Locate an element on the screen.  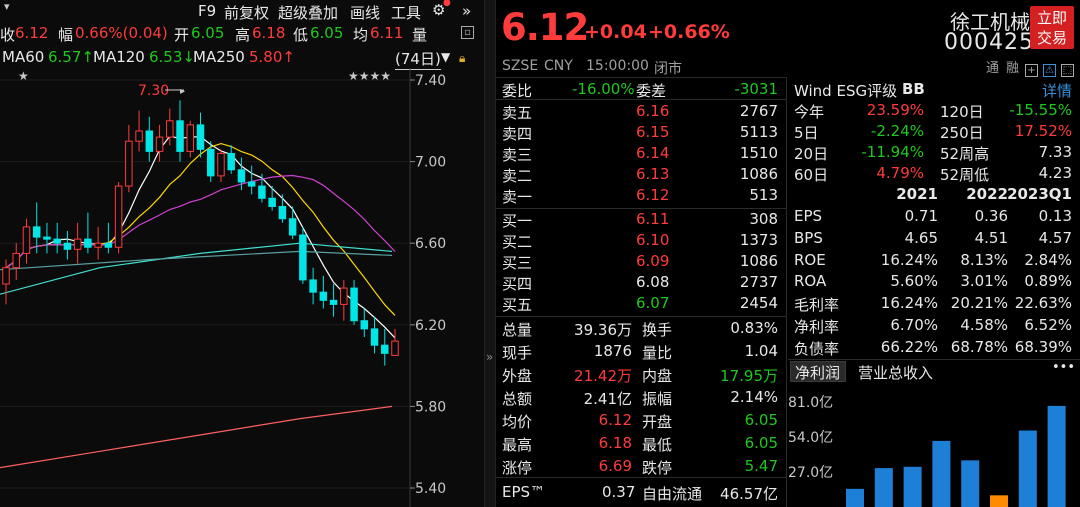
ma250-value: 5.80↑ is located at coordinates (272, 57).